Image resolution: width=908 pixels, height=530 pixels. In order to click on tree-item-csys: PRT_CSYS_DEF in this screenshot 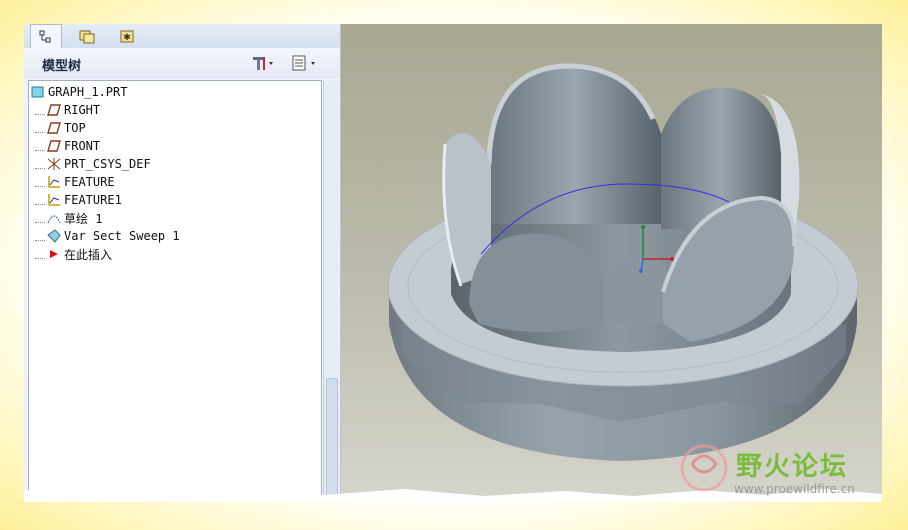, I will do `click(93, 164)`.